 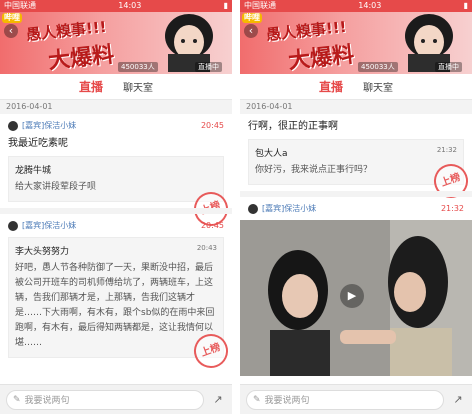 What do you see at coordinates (293, 126) in the screenshot?
I see `post-text: 行啊，很正的正事啊` at bounding box center [293, 126].